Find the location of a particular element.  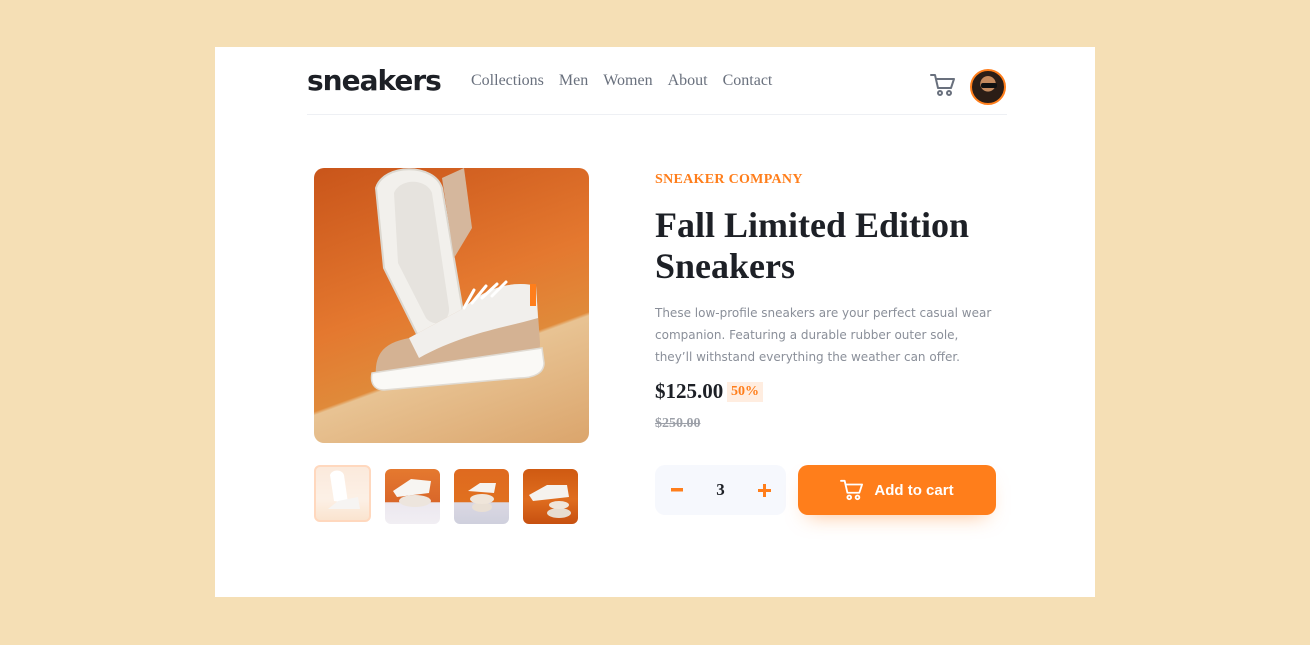

increase-quantity-button is located at coordinates (764, 490).